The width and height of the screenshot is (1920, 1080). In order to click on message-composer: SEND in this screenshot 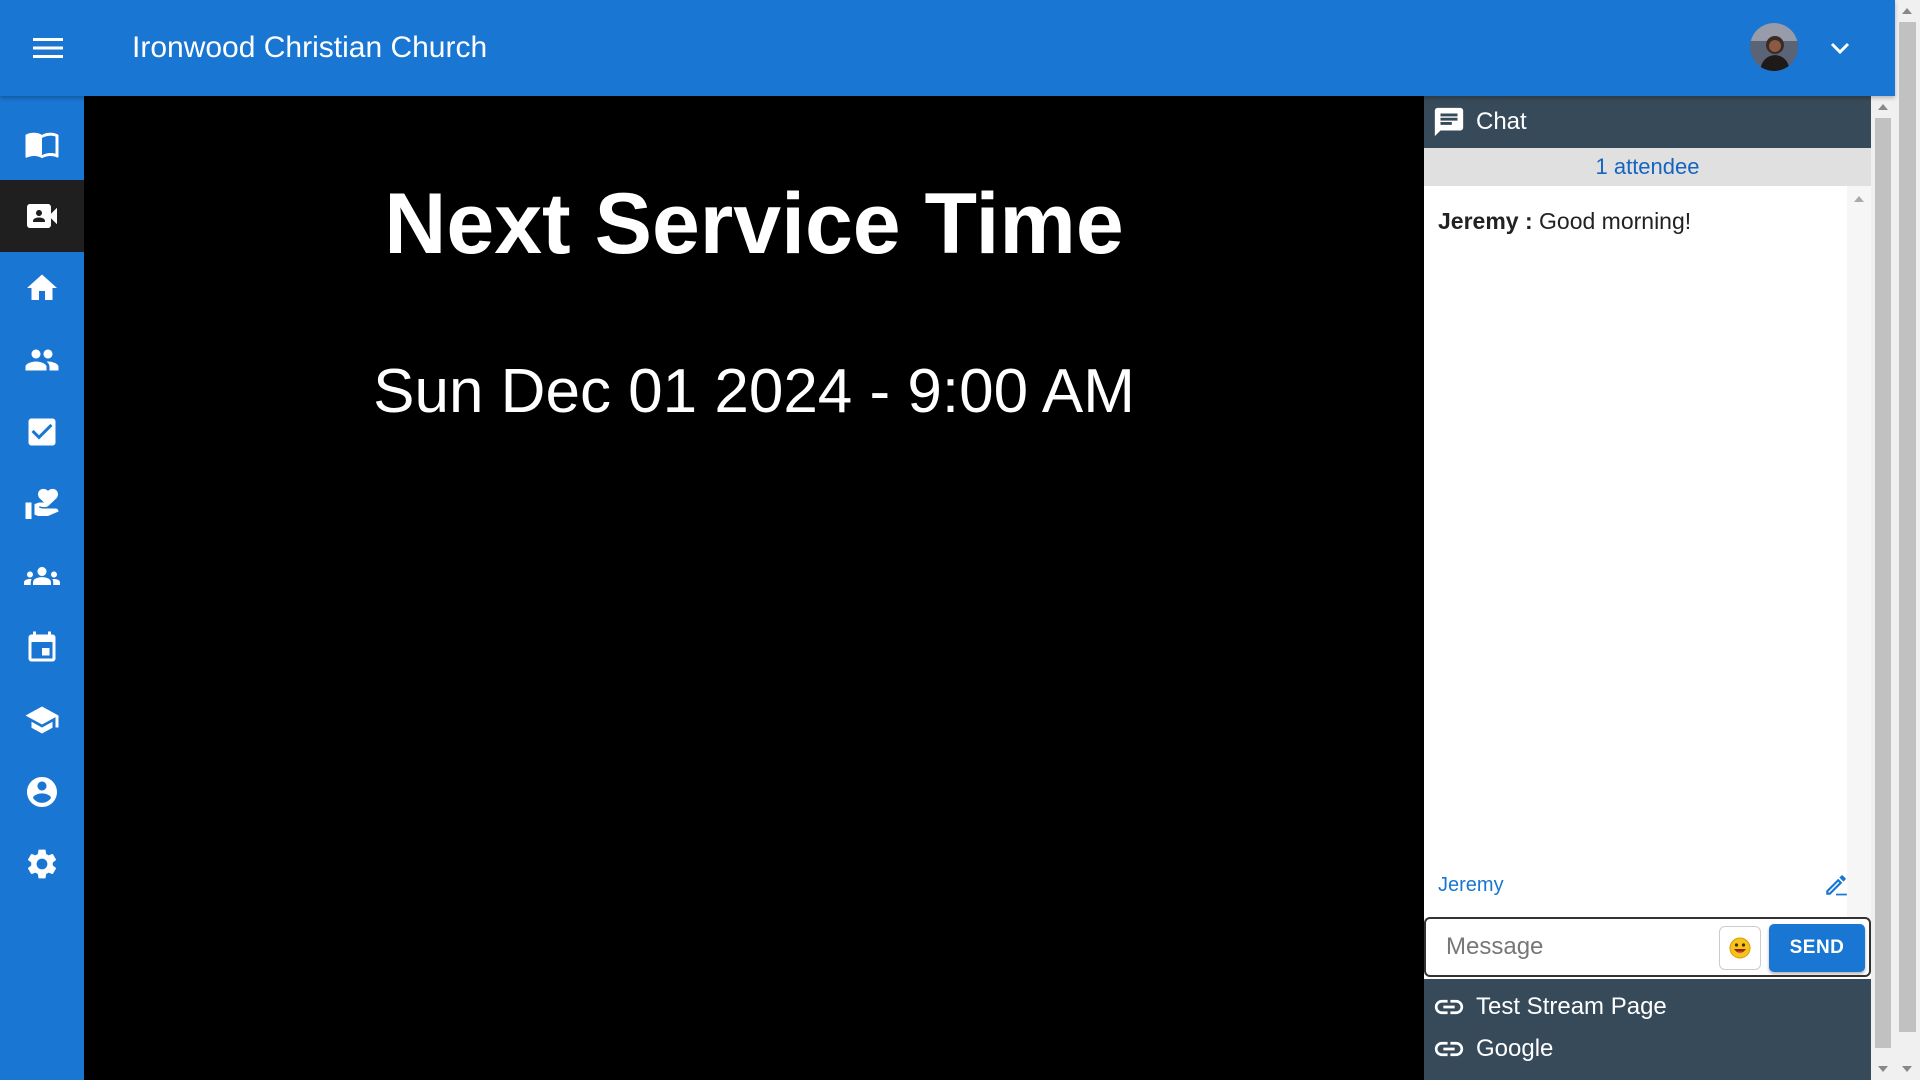, I will do `click(1647, 947)`.